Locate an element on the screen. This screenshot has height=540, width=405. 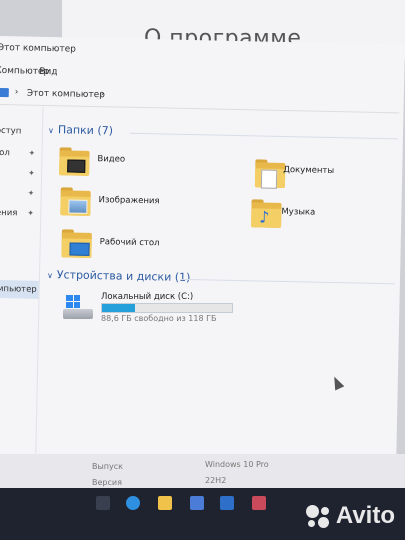
store-icon is located at coordinates (197, 503).